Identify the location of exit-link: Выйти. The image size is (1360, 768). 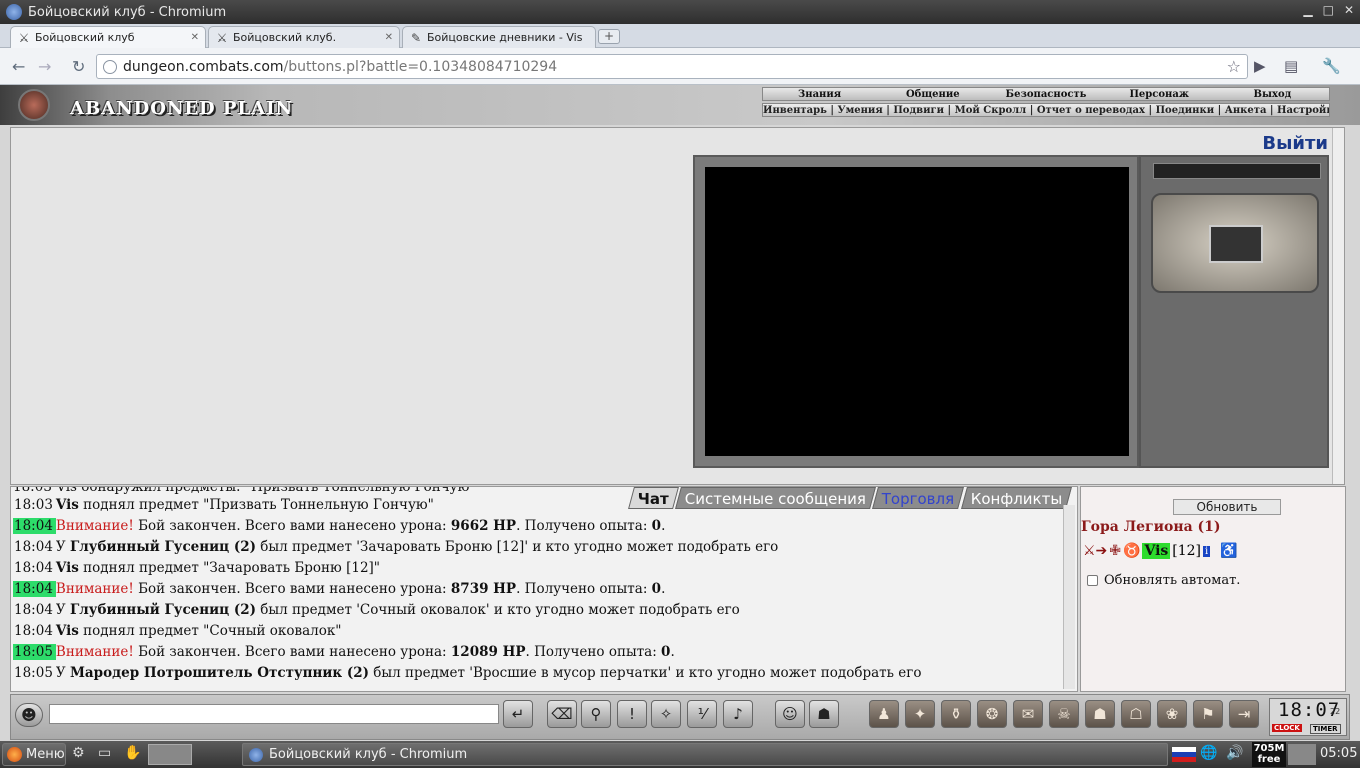
(1295, 143).